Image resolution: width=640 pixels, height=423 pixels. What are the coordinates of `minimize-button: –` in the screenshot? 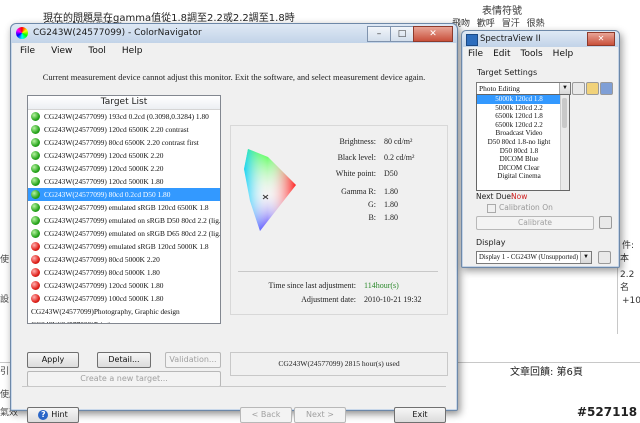 It's located at (379, 34).